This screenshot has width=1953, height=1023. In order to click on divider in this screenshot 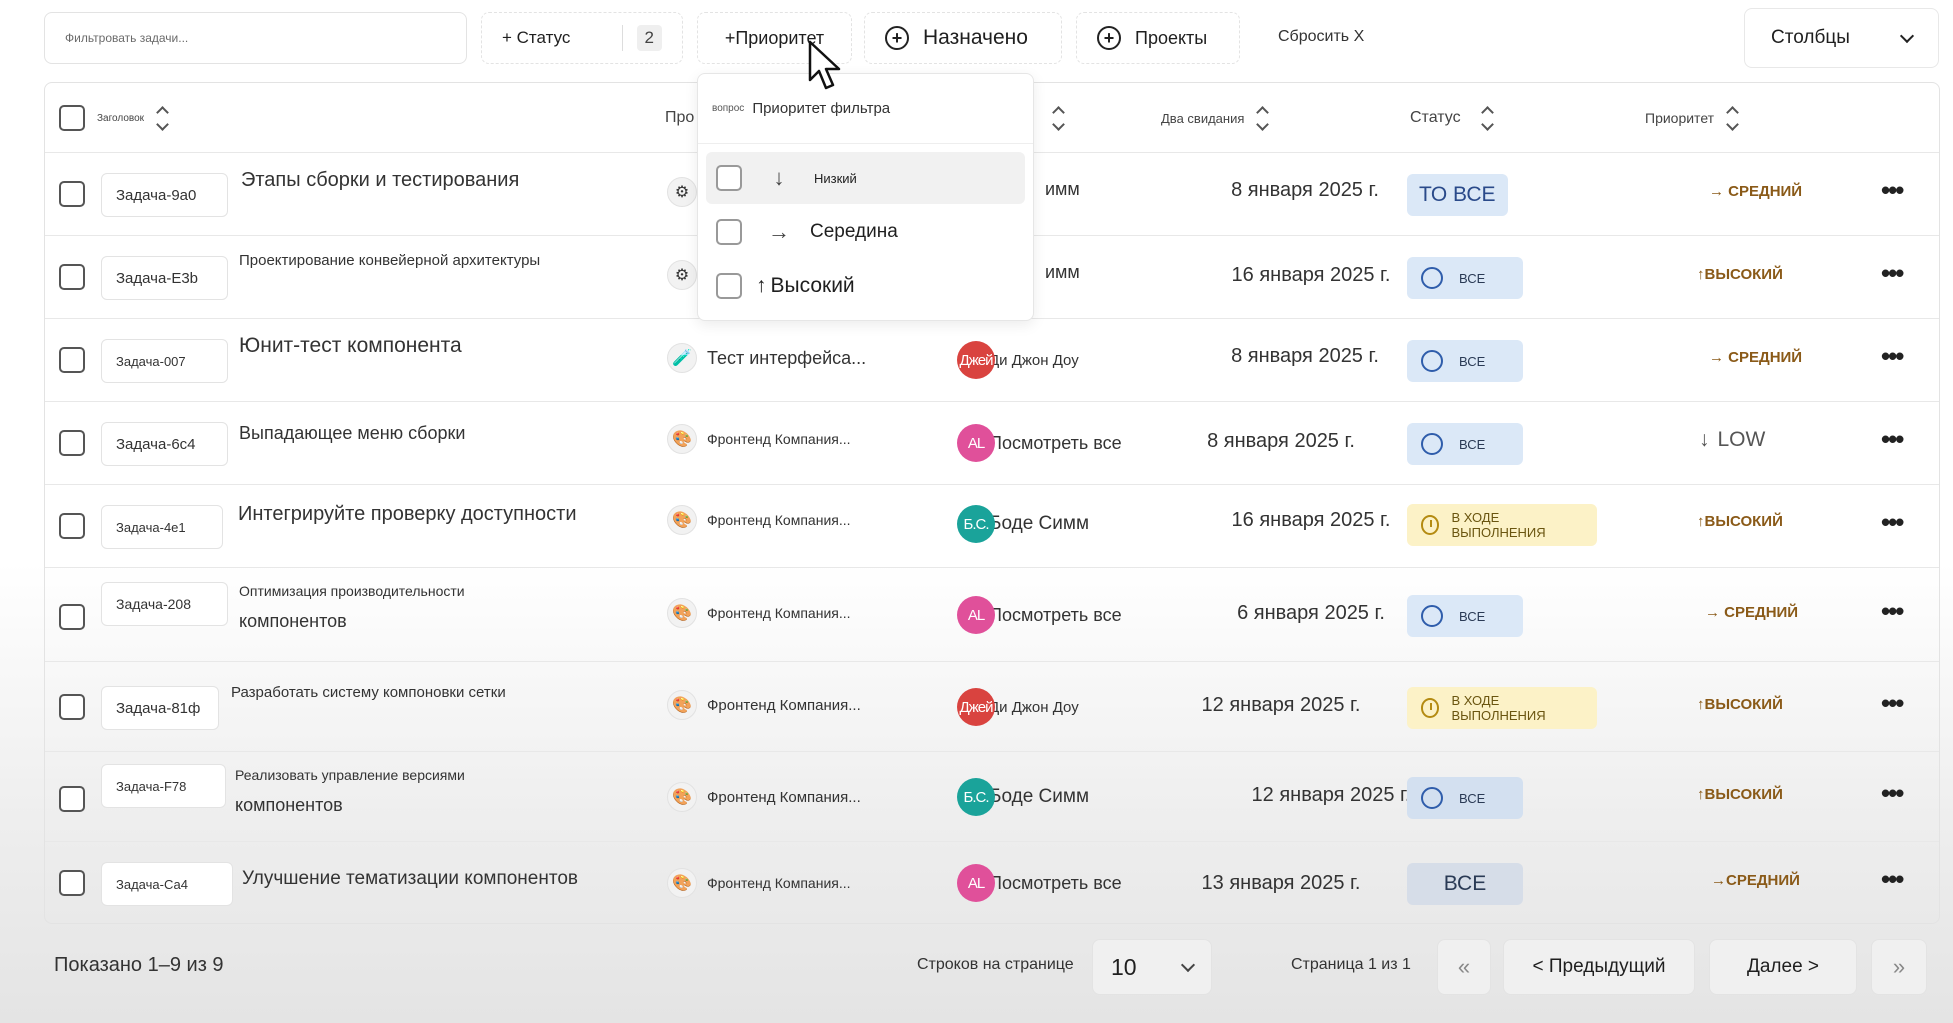, I will do `click(622, 38)`.